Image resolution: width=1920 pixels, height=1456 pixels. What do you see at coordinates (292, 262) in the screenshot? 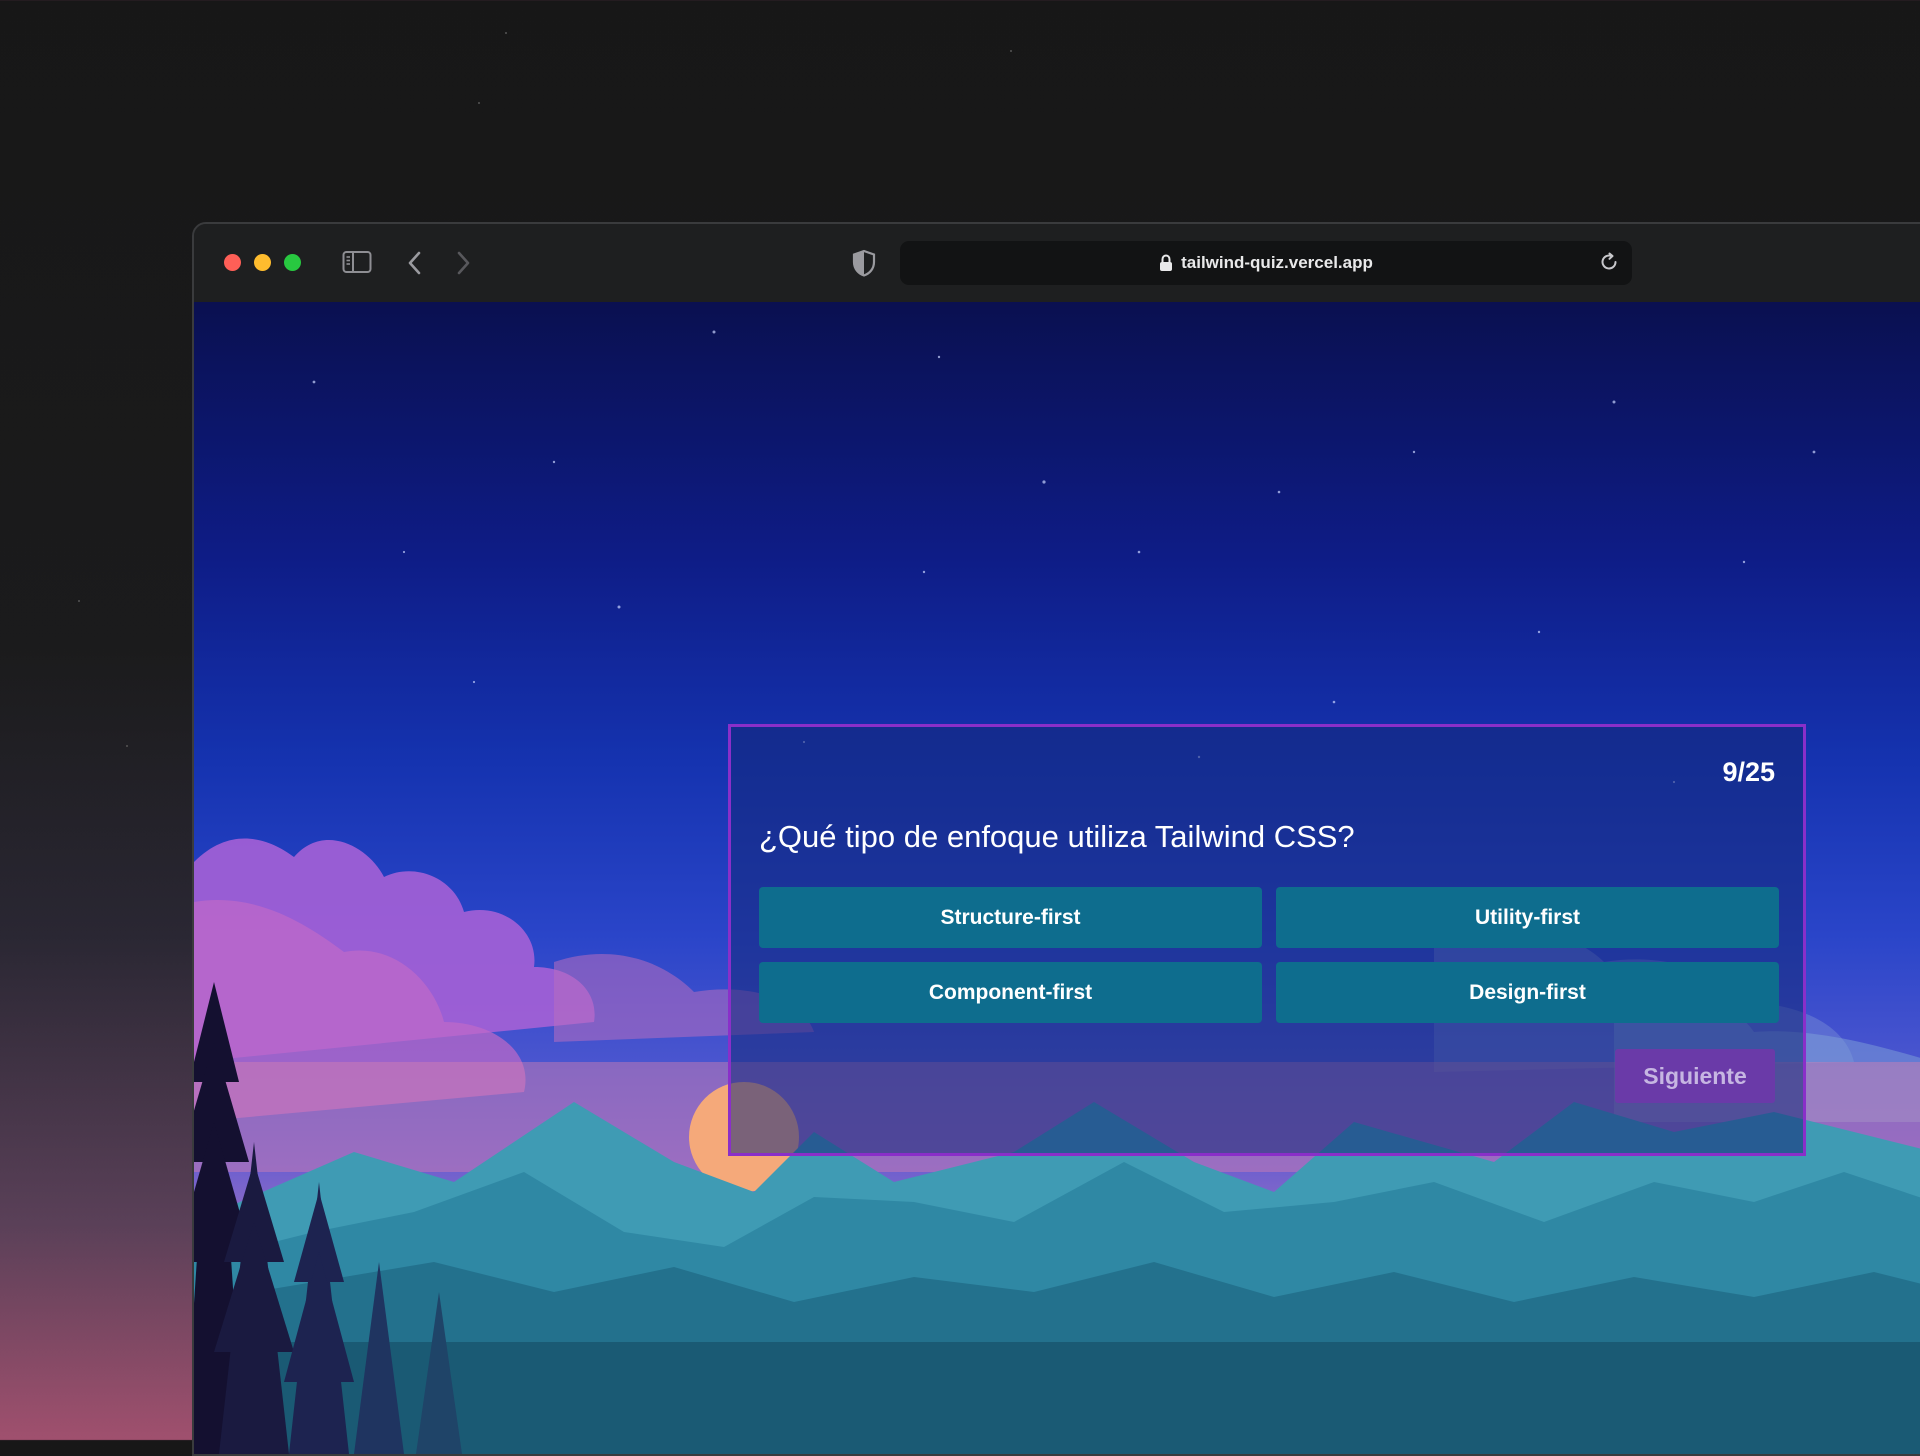
I see `maximize-window-button` at bounding box center [292, 262].